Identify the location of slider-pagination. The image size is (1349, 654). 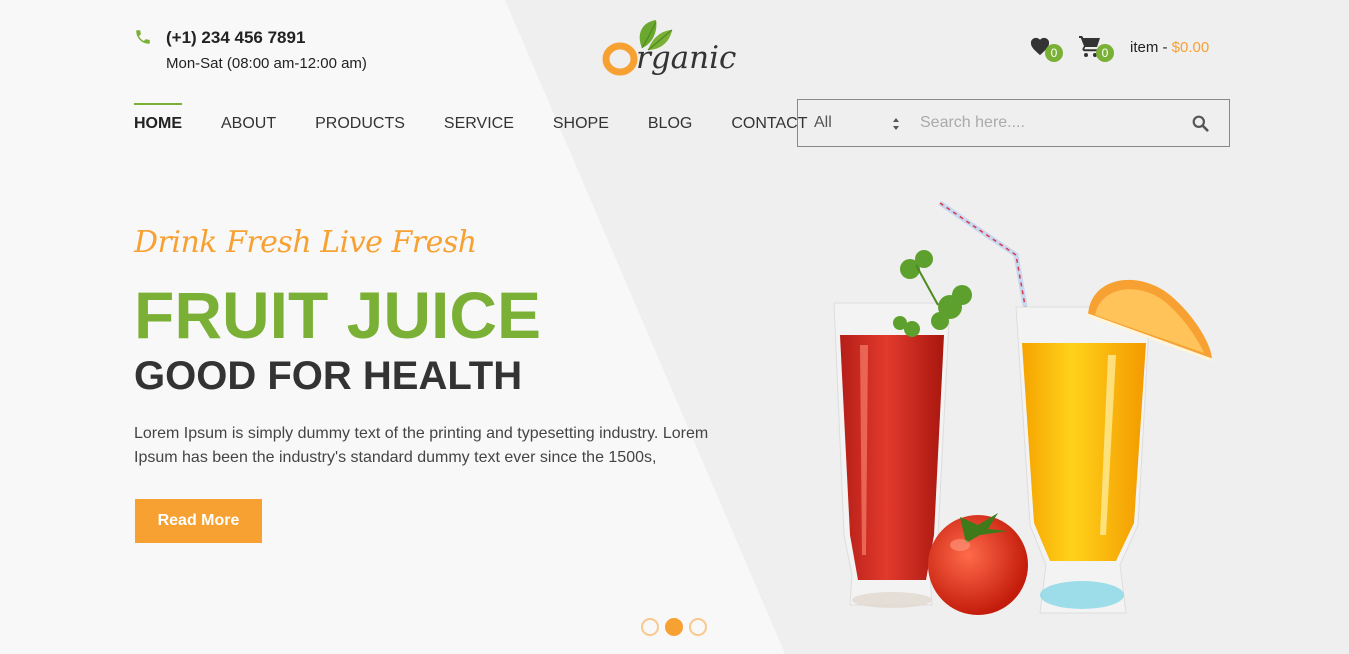
(674, 627).